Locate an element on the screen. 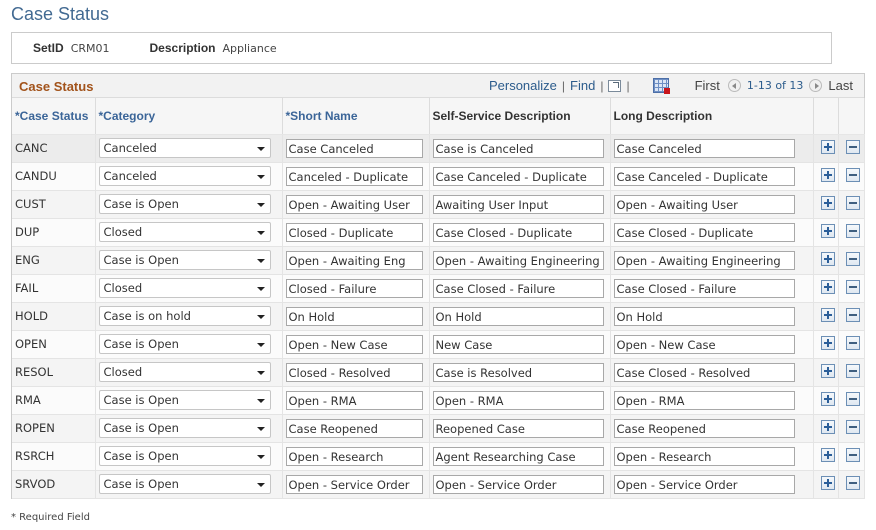  short-name-input: Closed - Resolved is located at coordinates (354, 372).